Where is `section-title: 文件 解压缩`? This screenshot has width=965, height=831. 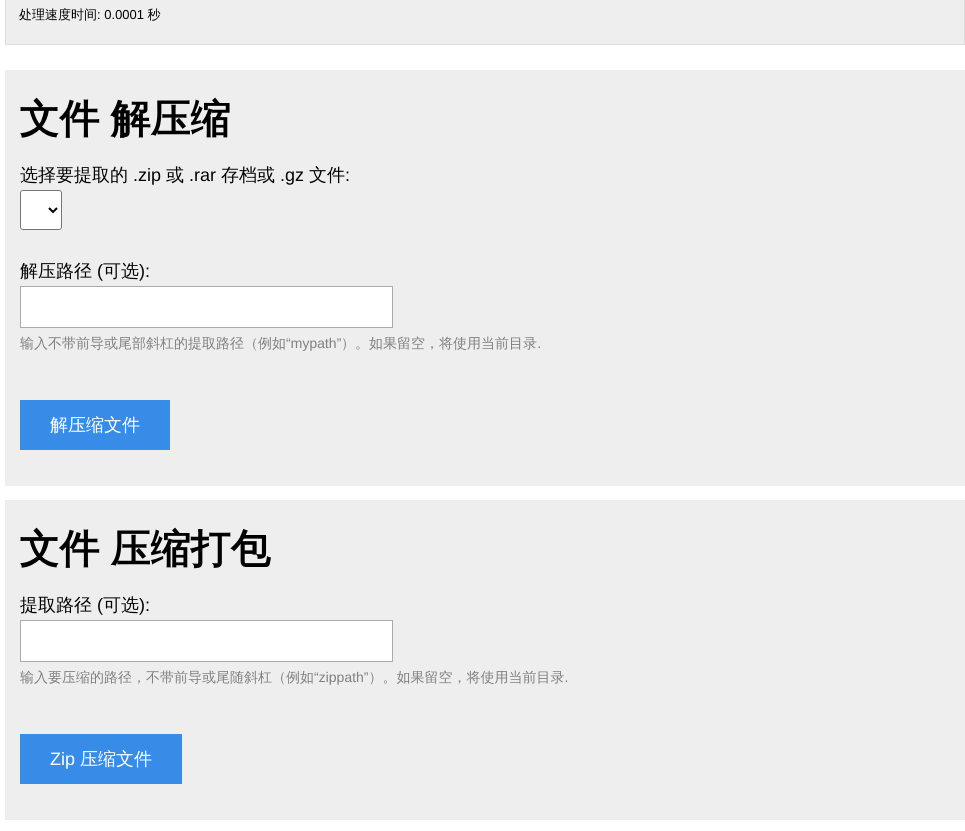
section-title: 文件 解压缩 is located at coordinates (126, 119).